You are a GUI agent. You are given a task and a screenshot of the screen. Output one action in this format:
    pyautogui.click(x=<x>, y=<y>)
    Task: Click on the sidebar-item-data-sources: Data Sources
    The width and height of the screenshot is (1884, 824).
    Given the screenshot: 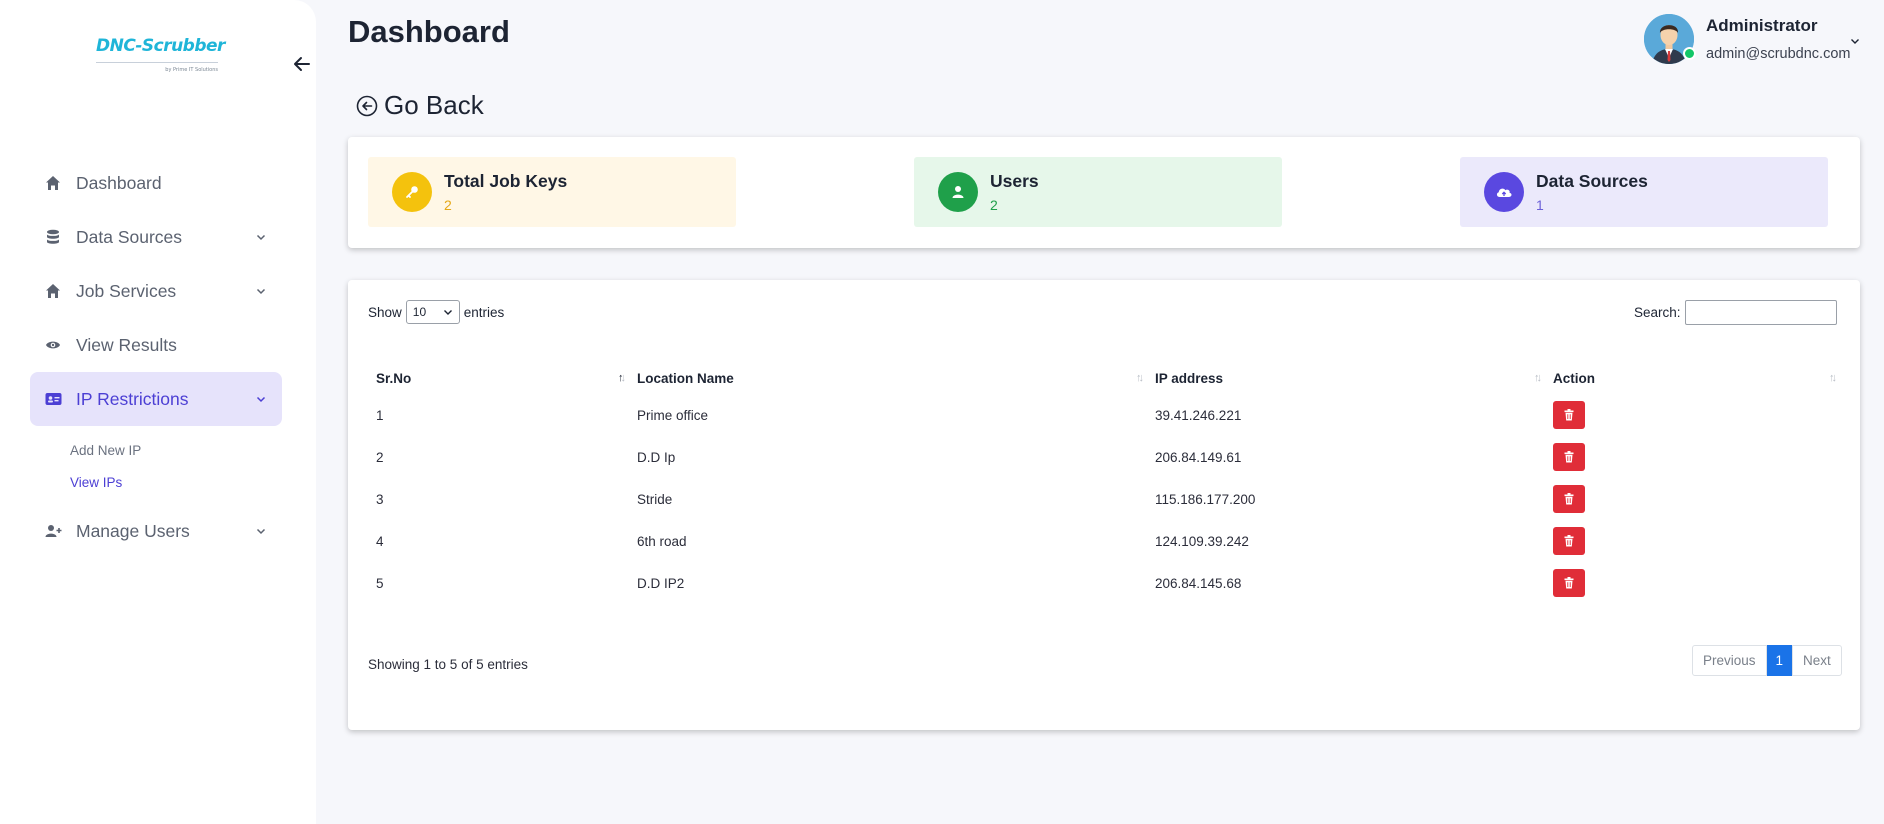 What is the action you would take?
    pyautogui.click(x=156, y=237)
    